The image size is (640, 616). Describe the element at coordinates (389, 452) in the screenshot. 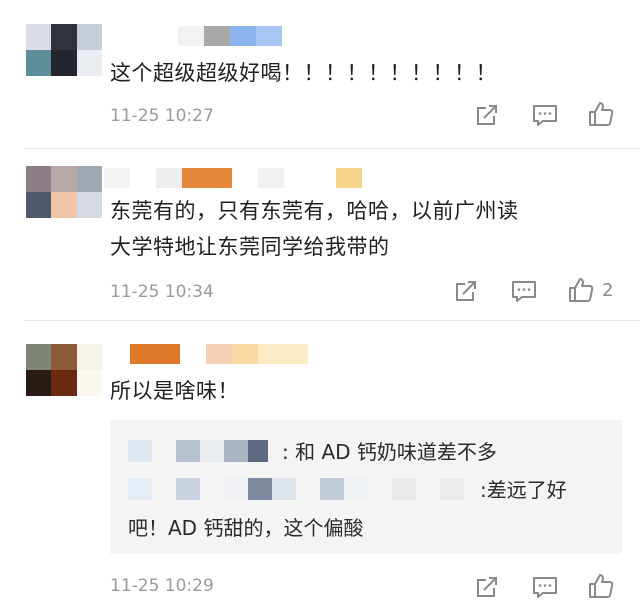

I see `reply-text-1: : 和 AD 钙奶味道差不多` at that location.